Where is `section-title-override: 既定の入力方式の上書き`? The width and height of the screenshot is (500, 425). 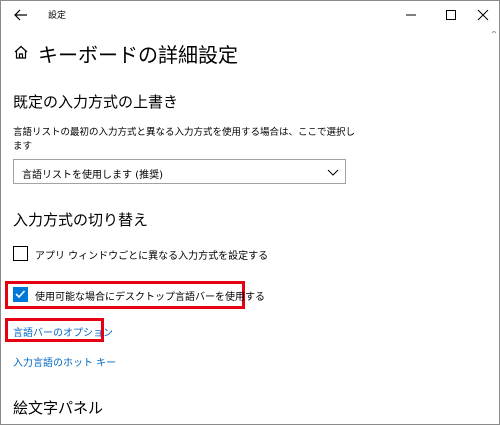 section-title-override: 既定の入力方式の上書き is located at coordinates (96, 102).